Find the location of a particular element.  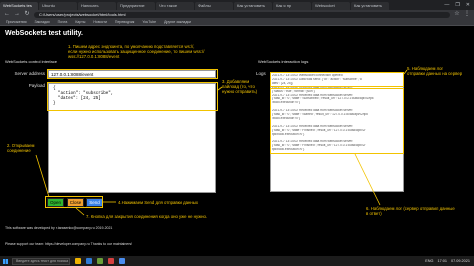

highlight-server-address is located at coordinates (132, 74).